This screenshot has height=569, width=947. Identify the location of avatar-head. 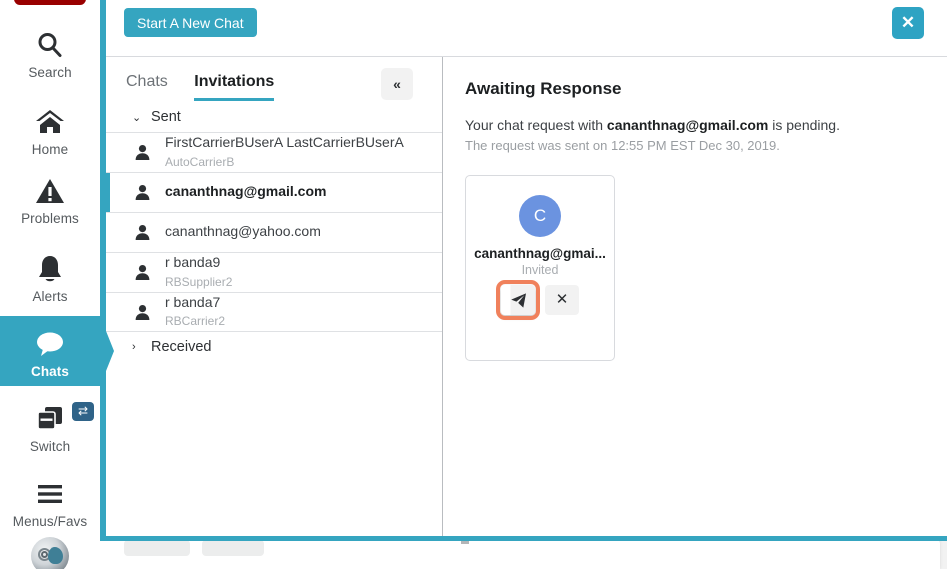
(55, 555).